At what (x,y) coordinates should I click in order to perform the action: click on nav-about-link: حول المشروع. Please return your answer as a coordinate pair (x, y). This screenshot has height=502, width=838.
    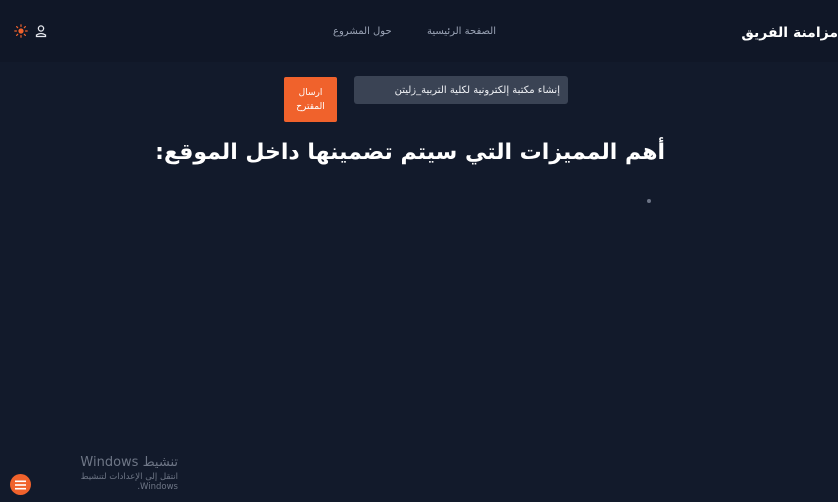
    Looking at the image, I should click on (362, 31).